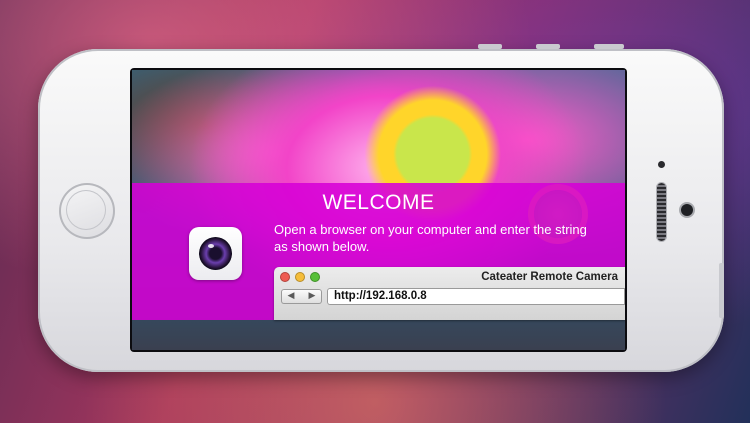 Image resolution: width=750 pixels, height=423 pixels. I want to click on power-button, so click(609, 46).